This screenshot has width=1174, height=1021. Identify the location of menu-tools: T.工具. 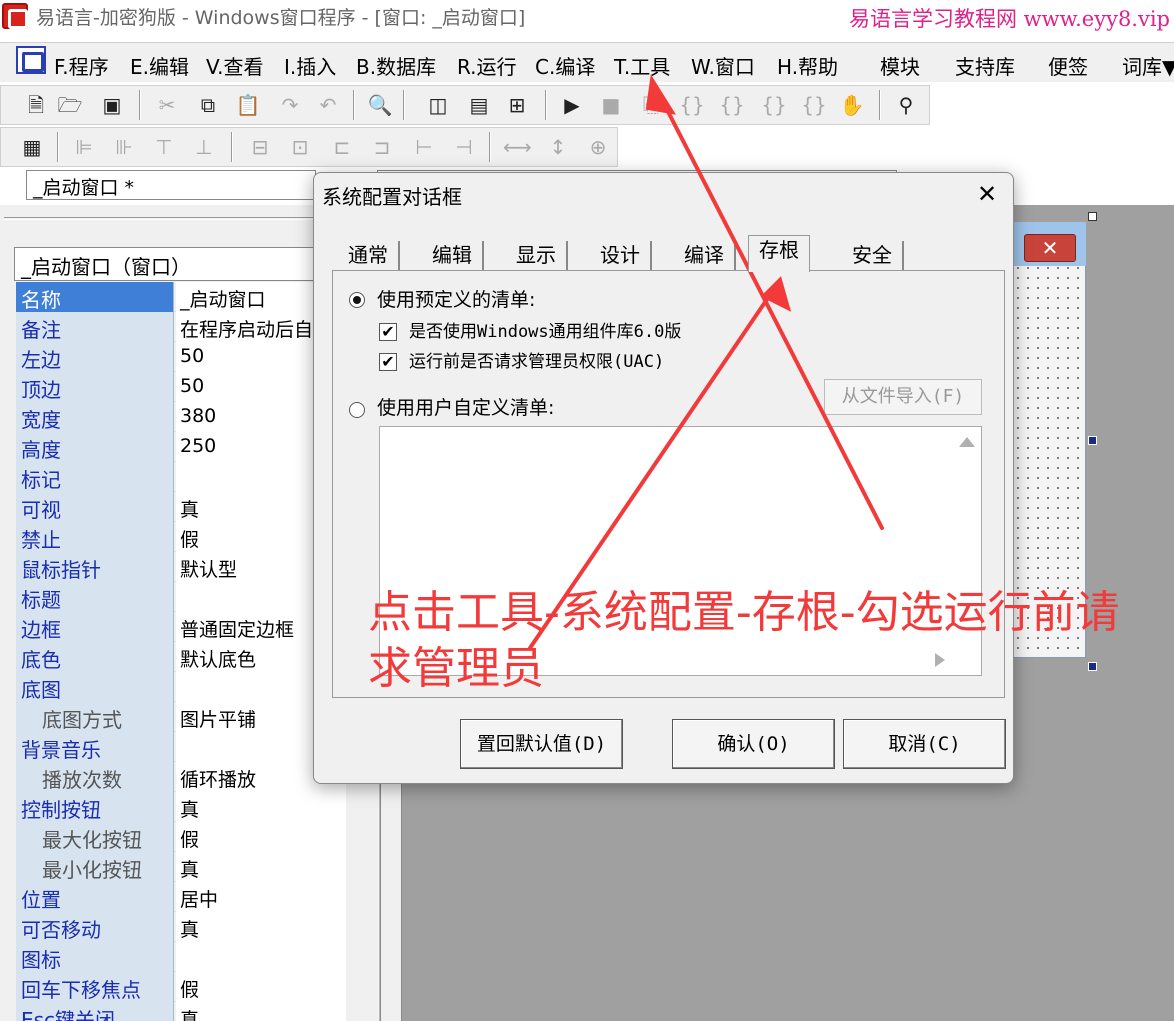
(642, 65).